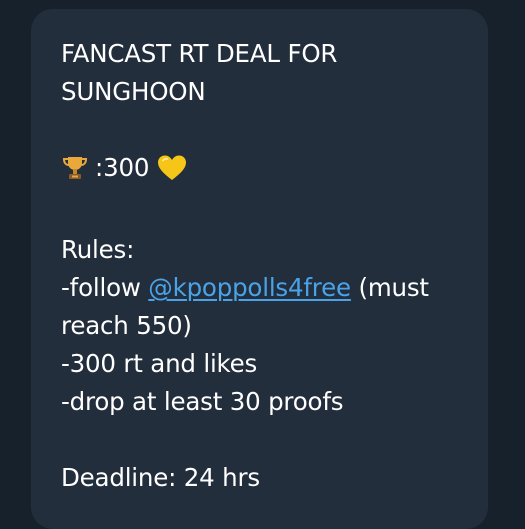  I want to click on deadline-text: Deadline: 24 hrs, so click(160, 477).